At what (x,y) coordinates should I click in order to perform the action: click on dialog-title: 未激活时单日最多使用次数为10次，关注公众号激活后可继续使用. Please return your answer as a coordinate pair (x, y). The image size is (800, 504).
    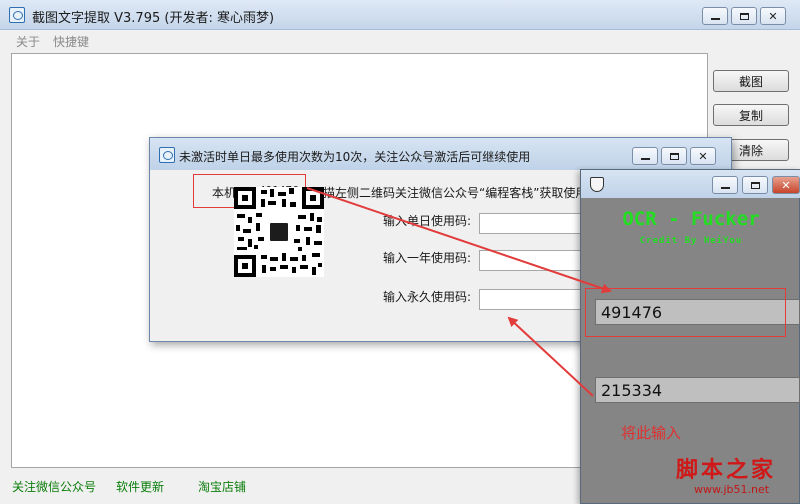
    Looking at the image, I should click on (355, 157).